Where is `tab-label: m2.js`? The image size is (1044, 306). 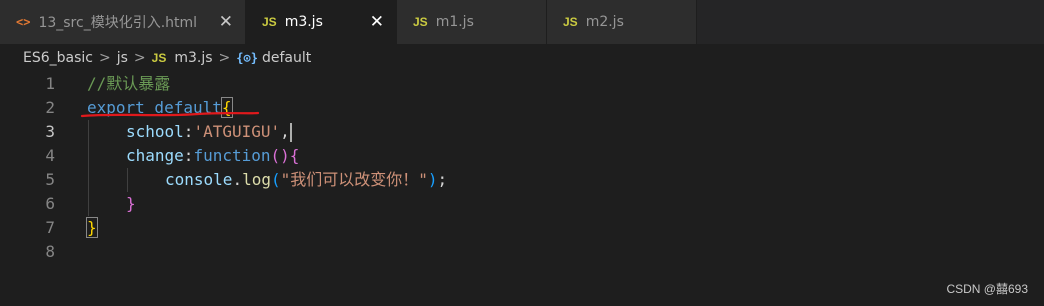 tab-label: m2.js is located at coordinates (604, 22).